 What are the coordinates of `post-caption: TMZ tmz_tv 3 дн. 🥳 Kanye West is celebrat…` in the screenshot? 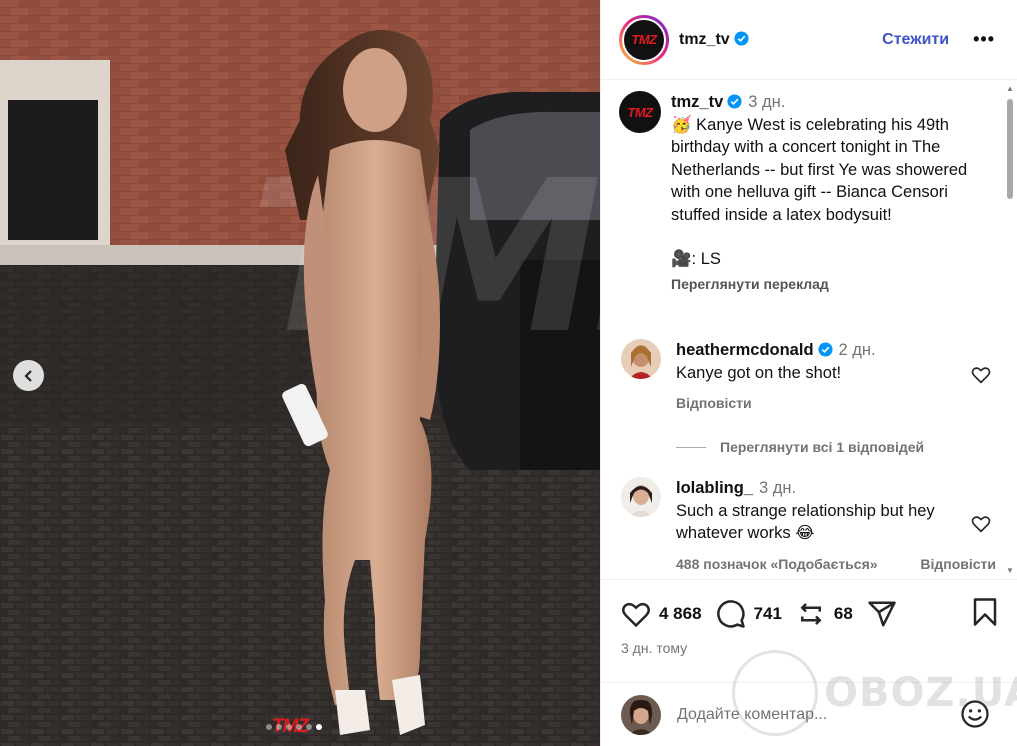 It's located at (799, 193).